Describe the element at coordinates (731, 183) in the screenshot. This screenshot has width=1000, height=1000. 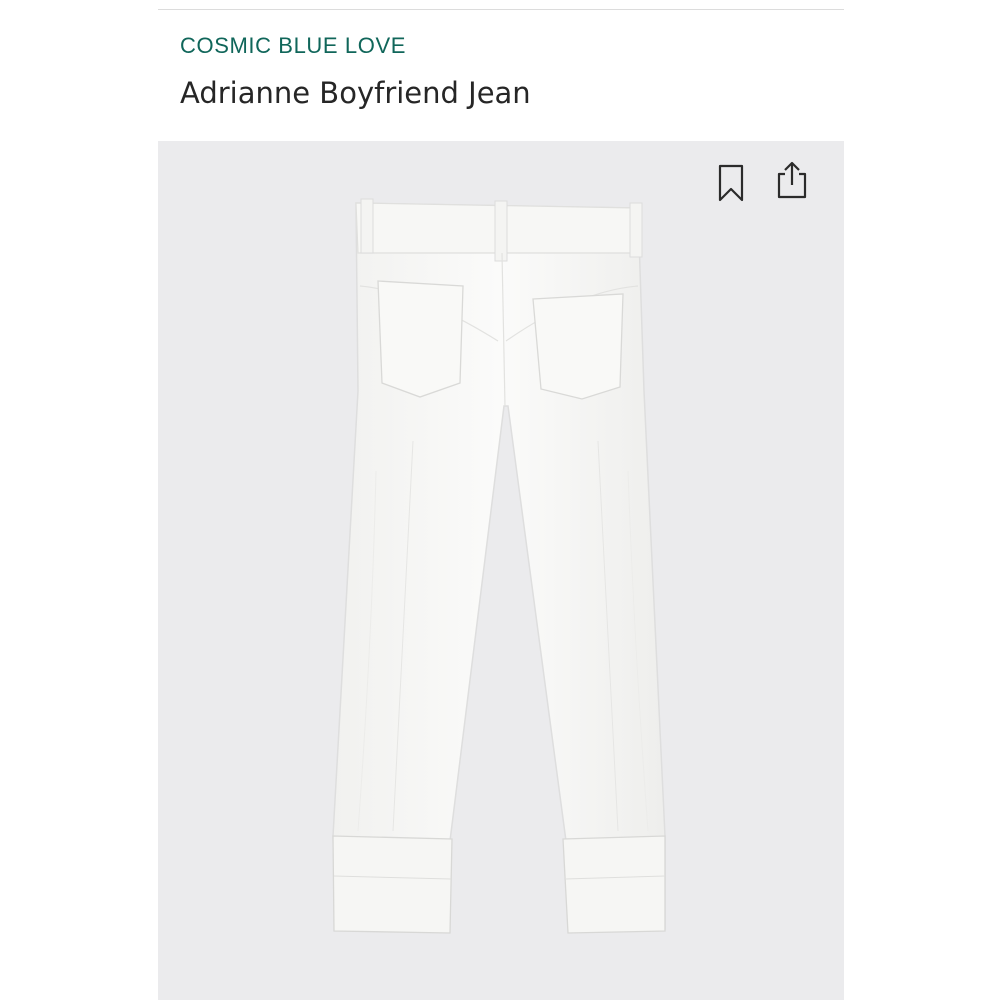
I see `bookmark-icon` at that location.